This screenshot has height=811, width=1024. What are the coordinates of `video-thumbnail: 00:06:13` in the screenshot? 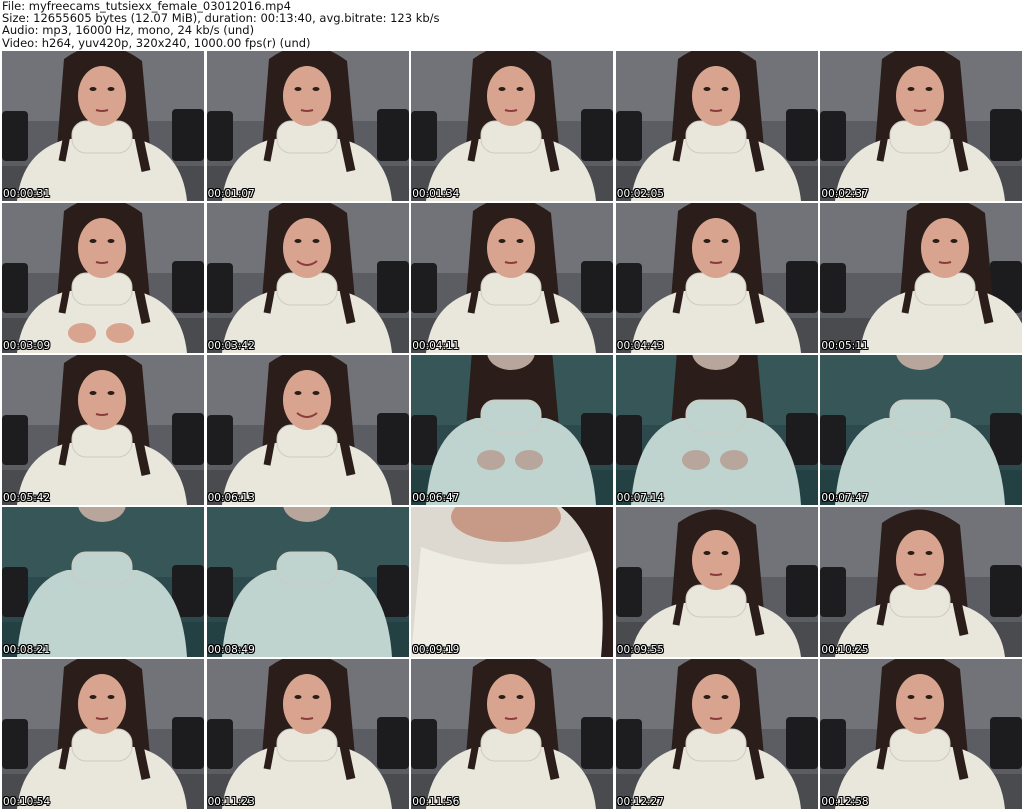 It's located at (307, 430).